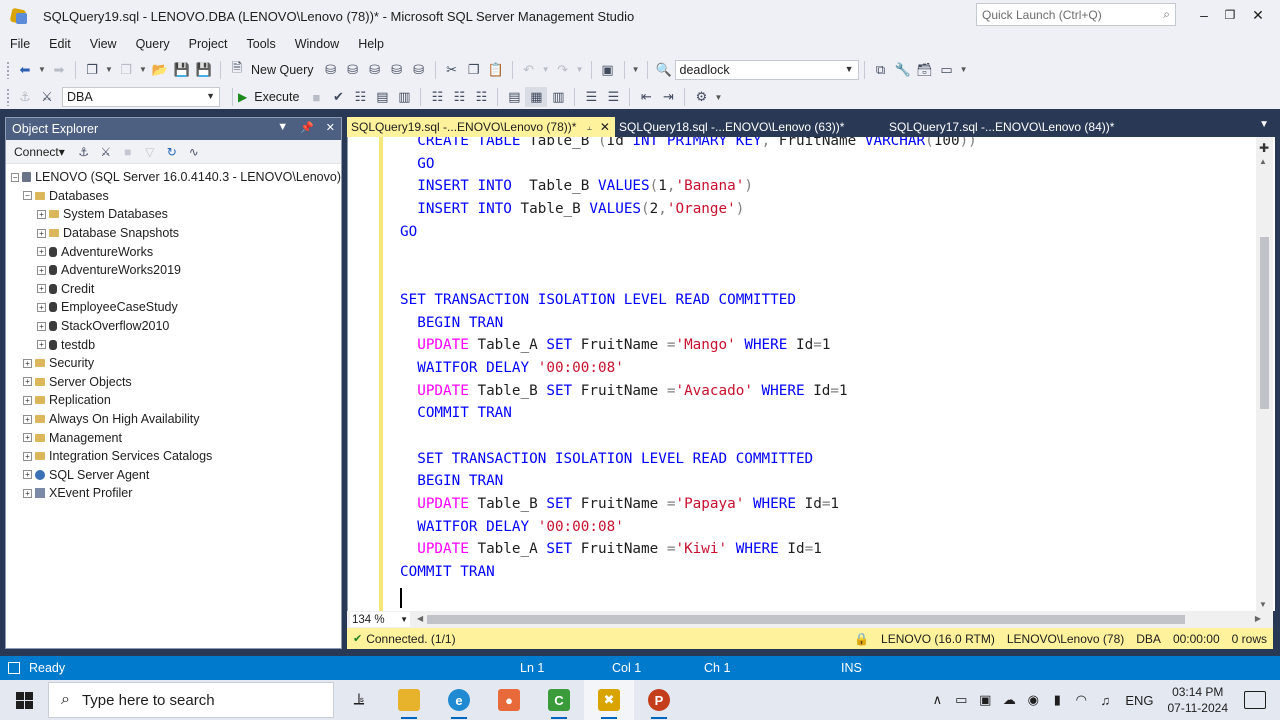 The width and height of the screenshot is (1280, 720). I want to click on code-line: WAITFOR DELAY '00:00:08', so click(688, 368).